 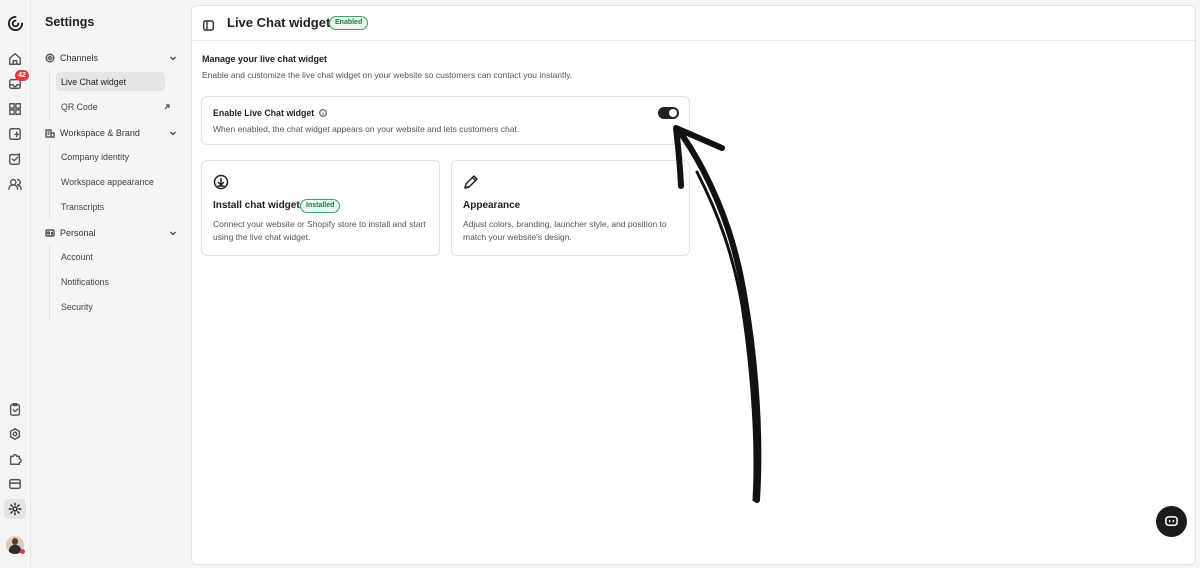 What do you see at coordinates (492, 205) in the screenshot?
I see `appearance-title: Appearance` at bounding box center [492, 205].